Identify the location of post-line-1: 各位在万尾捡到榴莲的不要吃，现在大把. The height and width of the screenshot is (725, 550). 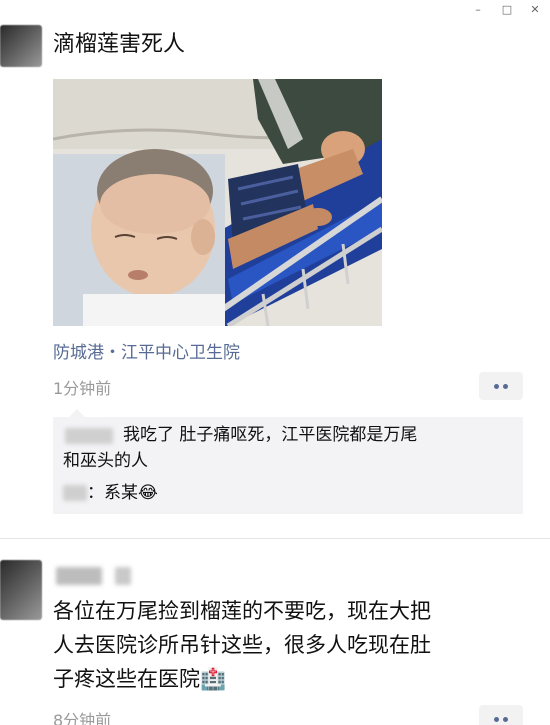
(242, 611).